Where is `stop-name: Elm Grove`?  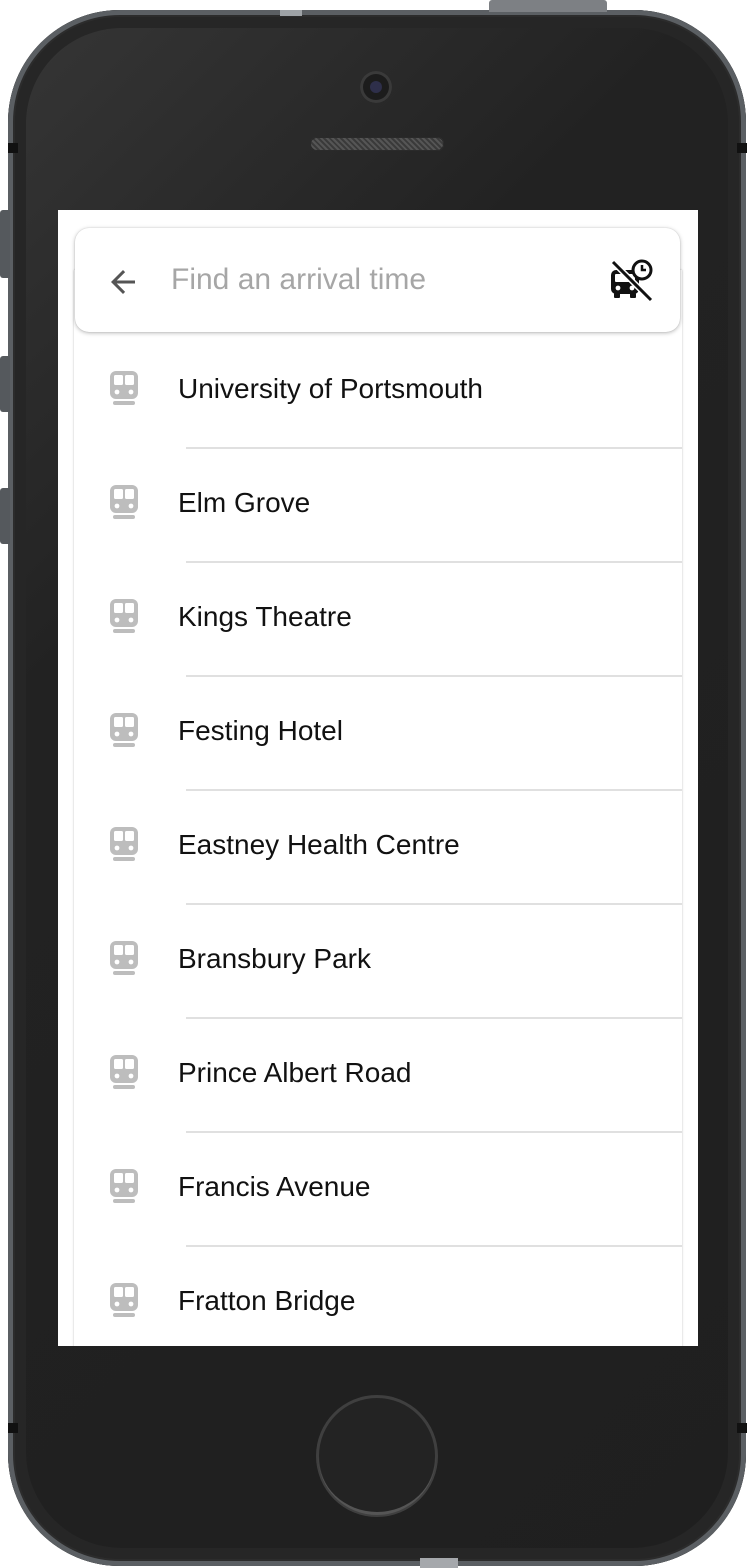 stop-name: Elm Grove is located at coordinates (244, 502).